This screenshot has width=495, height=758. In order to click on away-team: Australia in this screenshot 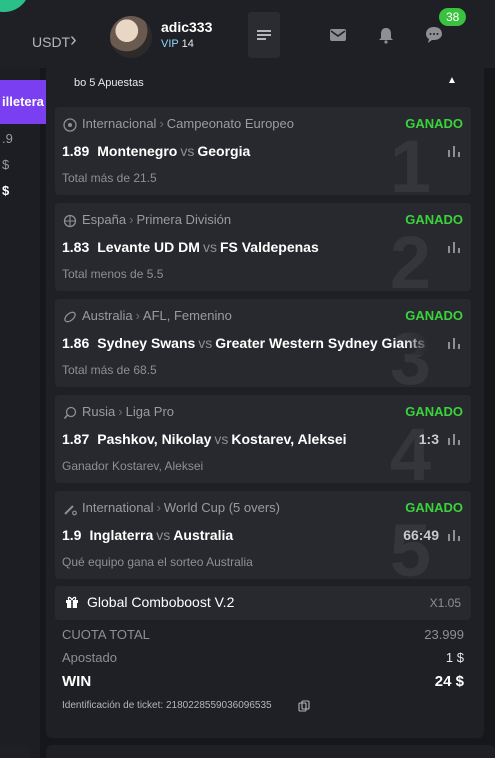, I will do `click(203, 535)`.